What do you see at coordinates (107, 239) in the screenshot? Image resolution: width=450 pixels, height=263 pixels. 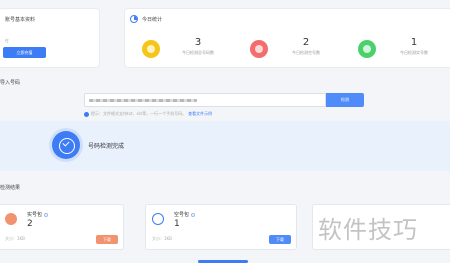 I see `download-real-button: 下载` at bounding box center [107, 239].